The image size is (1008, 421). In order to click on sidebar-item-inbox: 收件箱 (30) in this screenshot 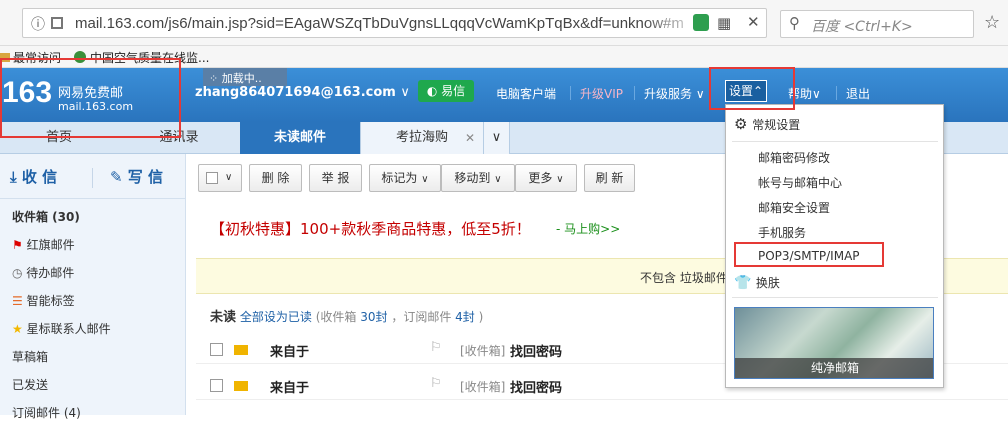, I will do `click(46, 216)`.